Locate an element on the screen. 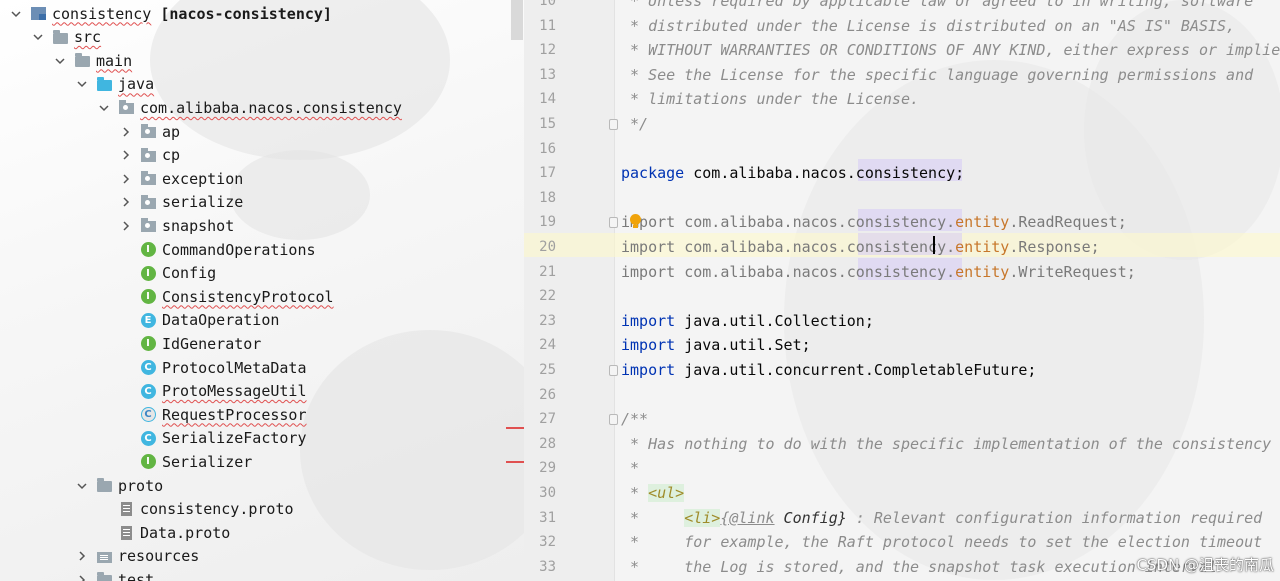 This screenshot has height=581, width=1280. comment-text: * limitations under the License. is located at coordinates (770, 99).